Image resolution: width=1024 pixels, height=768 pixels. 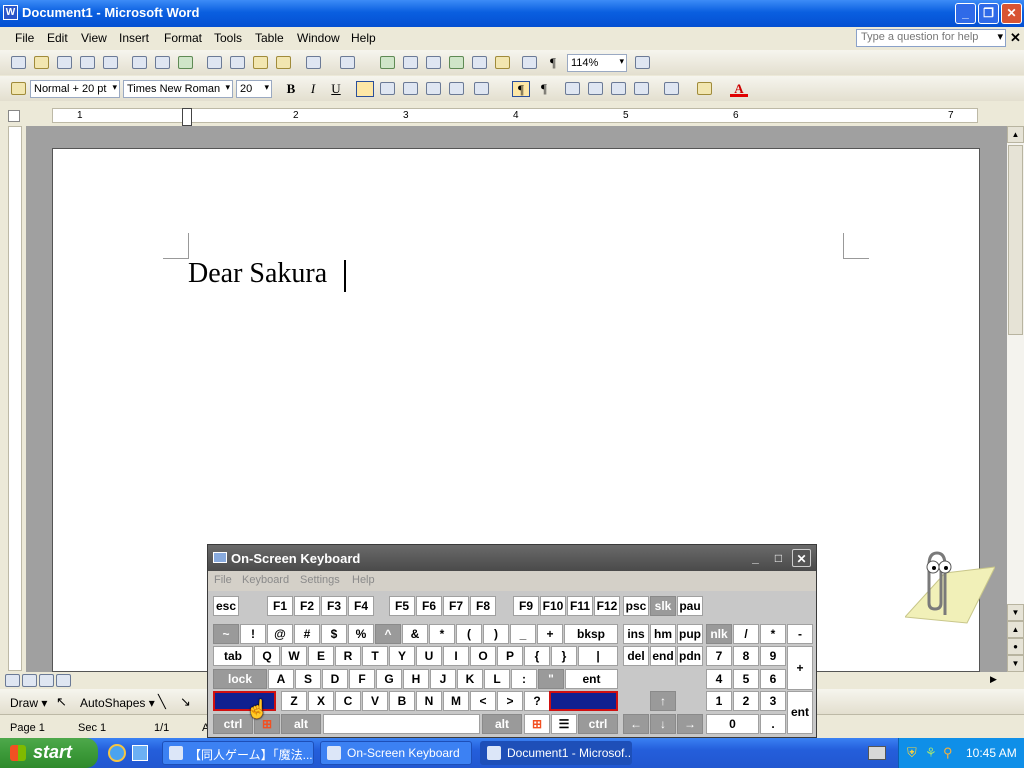 What do you see at coordinates (800, 634) in the screenshot?
I see `osk-key: -` at bounding box center [800, 634].